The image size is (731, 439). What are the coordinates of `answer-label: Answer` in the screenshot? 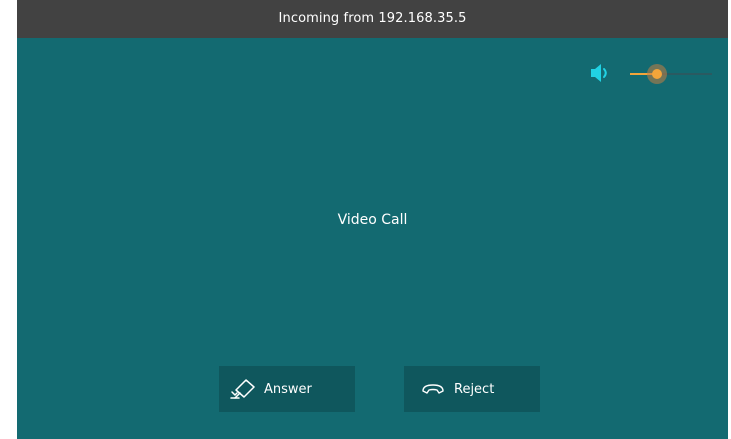 It's located at (288, 389).